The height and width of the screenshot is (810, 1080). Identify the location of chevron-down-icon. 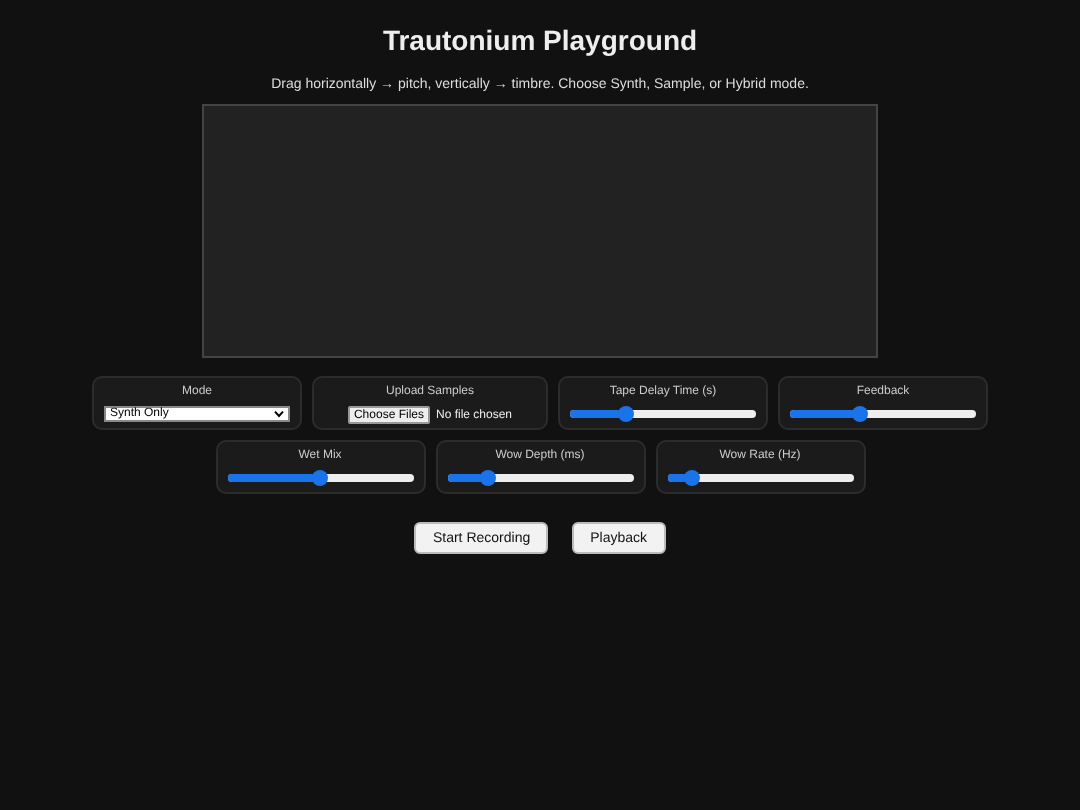
(279, 414).